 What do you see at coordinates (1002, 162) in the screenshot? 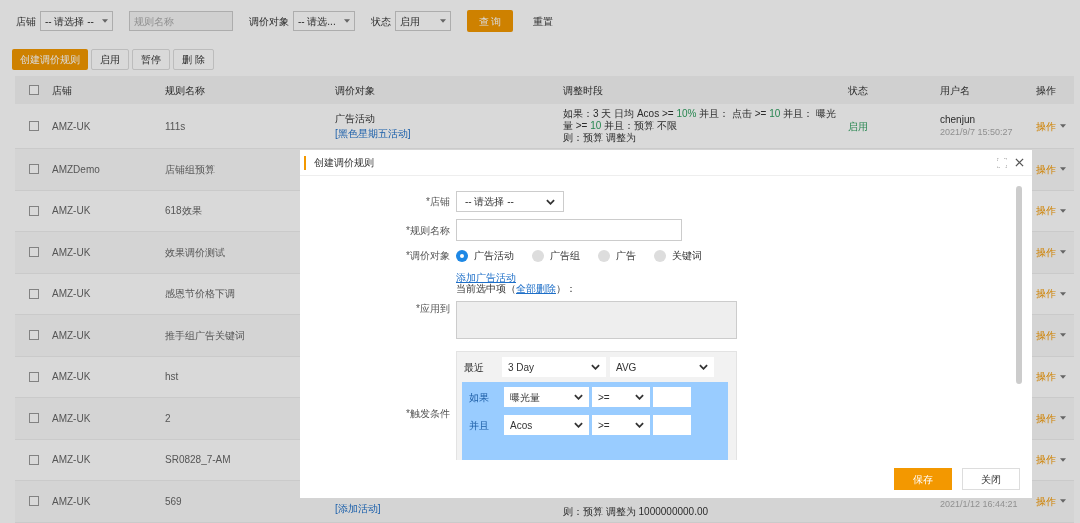
I see `fullscreen-icon` at bounding box center [1002, 162].